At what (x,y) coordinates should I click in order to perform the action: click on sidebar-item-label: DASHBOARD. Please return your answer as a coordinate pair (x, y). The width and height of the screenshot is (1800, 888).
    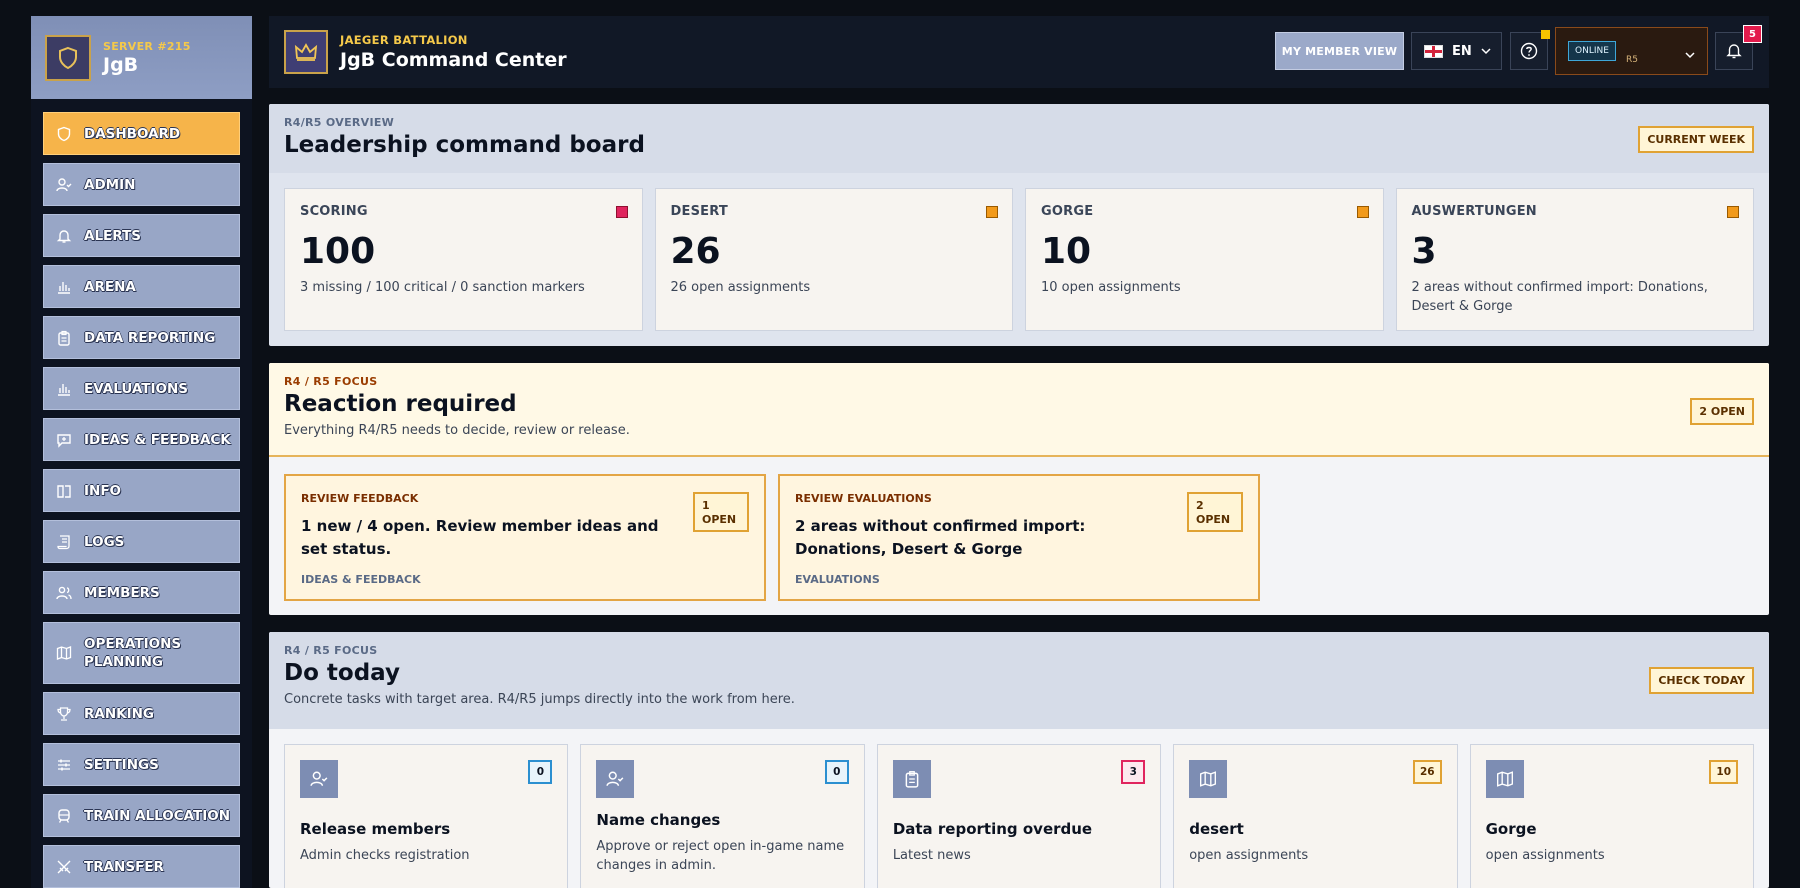
    Looking at the image, I should click on (132, 133).